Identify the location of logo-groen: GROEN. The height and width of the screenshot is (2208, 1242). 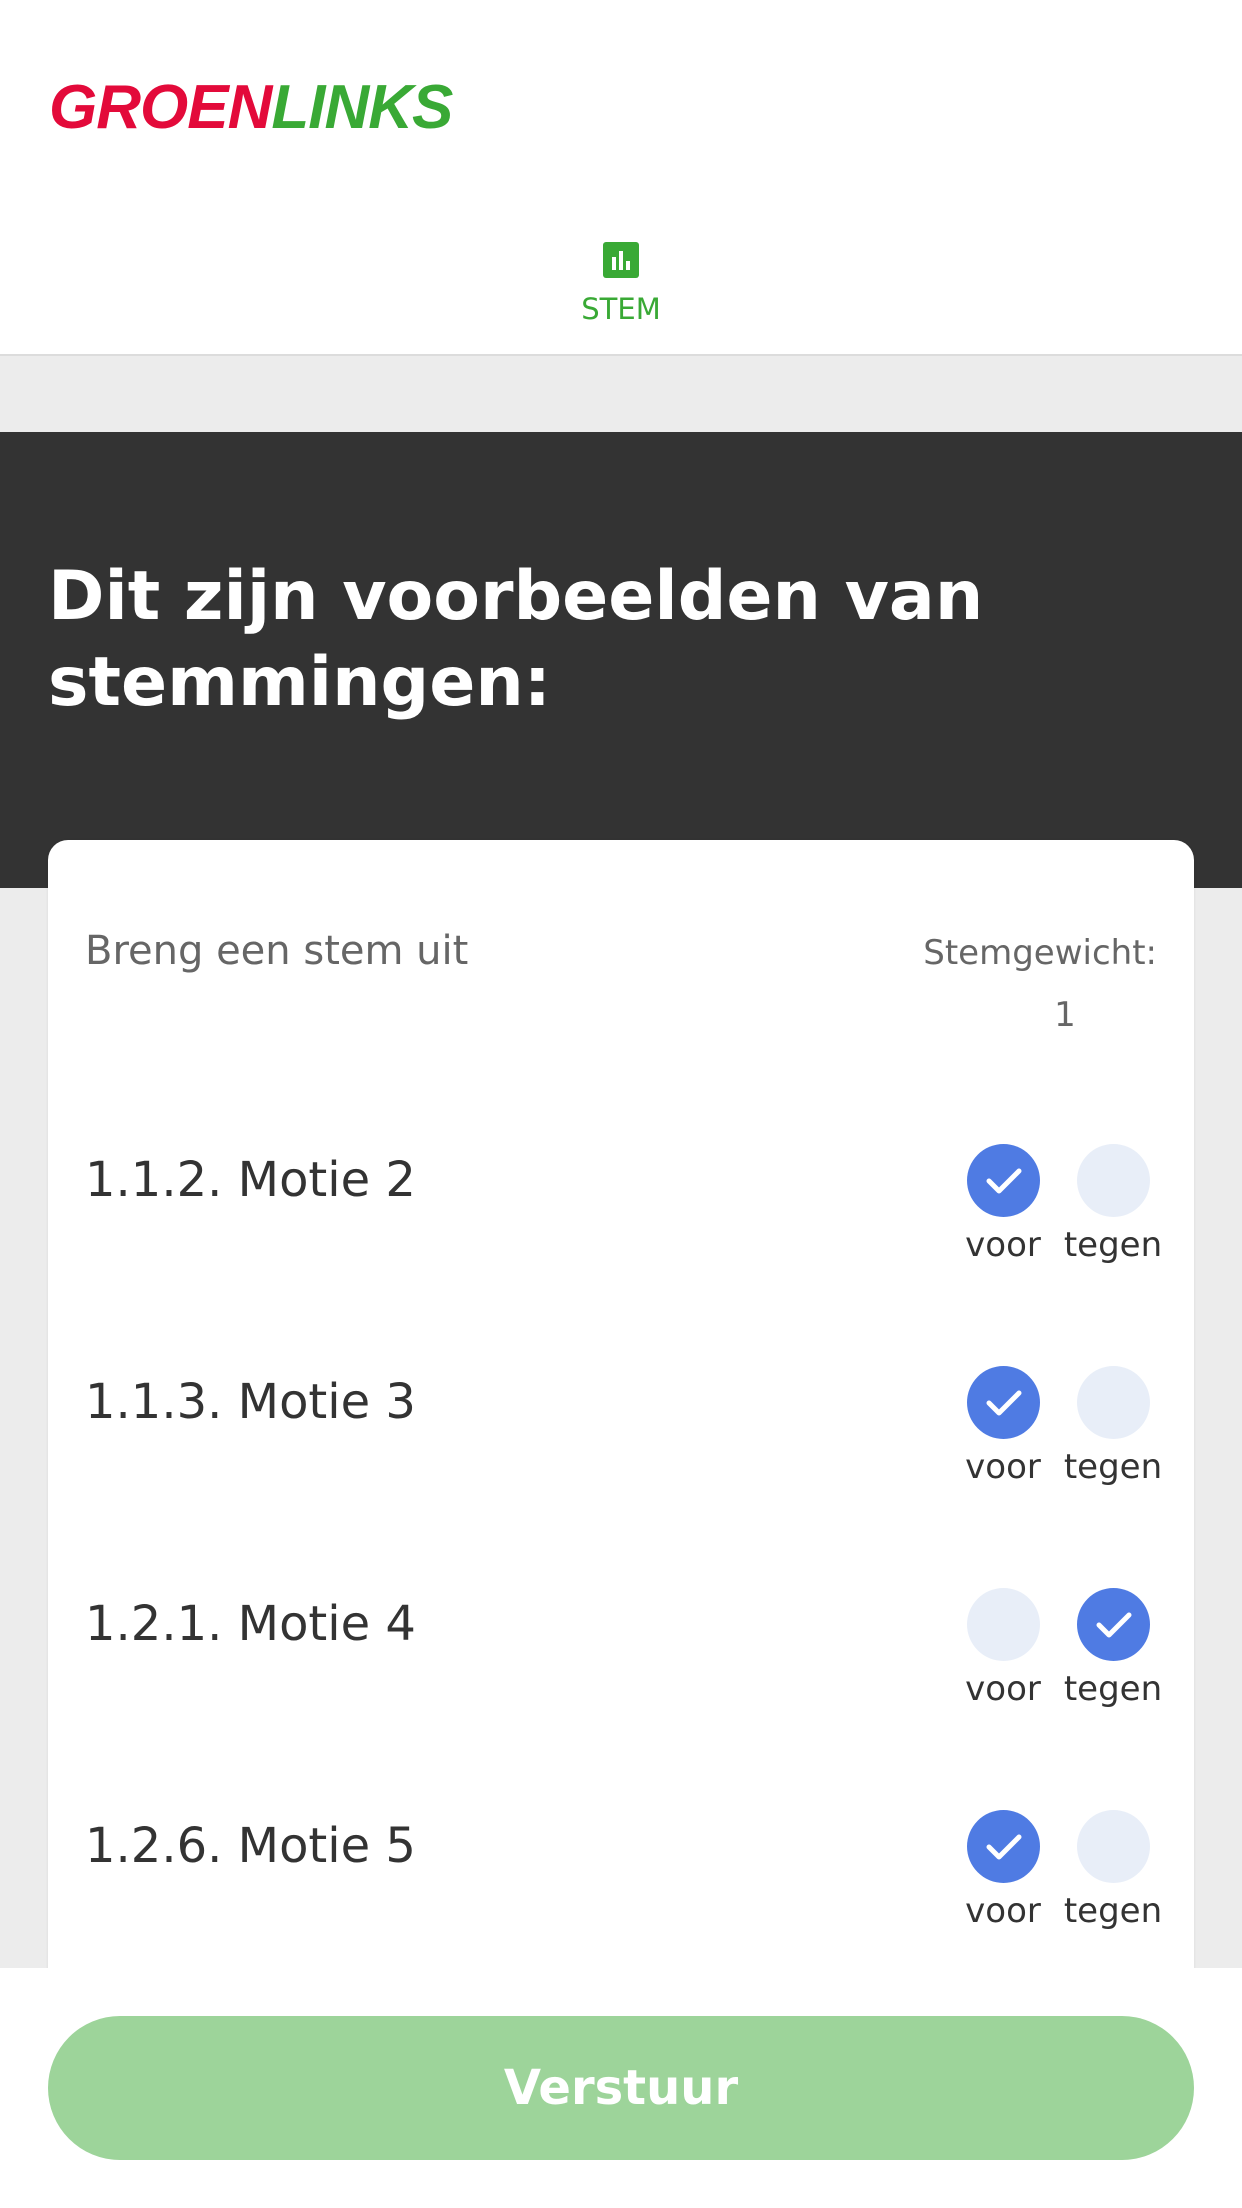
(160, 107).